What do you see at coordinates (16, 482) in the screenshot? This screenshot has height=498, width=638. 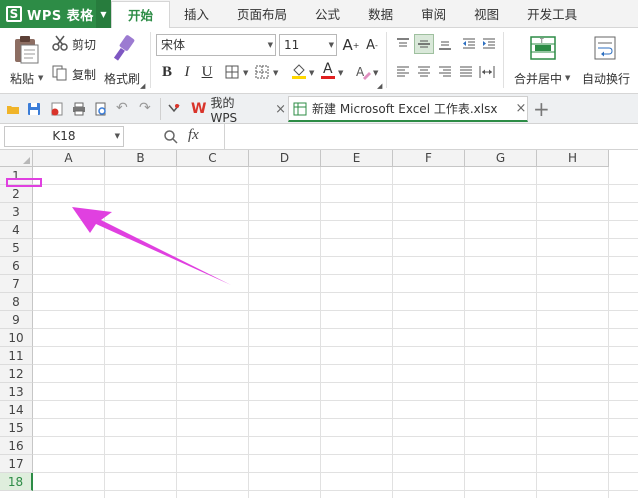 I see `row-header-18: 18` at bounding box center [16, 482].